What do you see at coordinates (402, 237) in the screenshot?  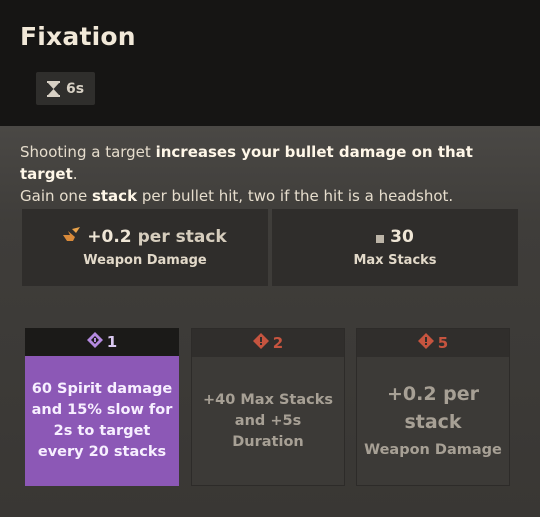 I see `stat-value: 30` at bounding box center [402, 237].